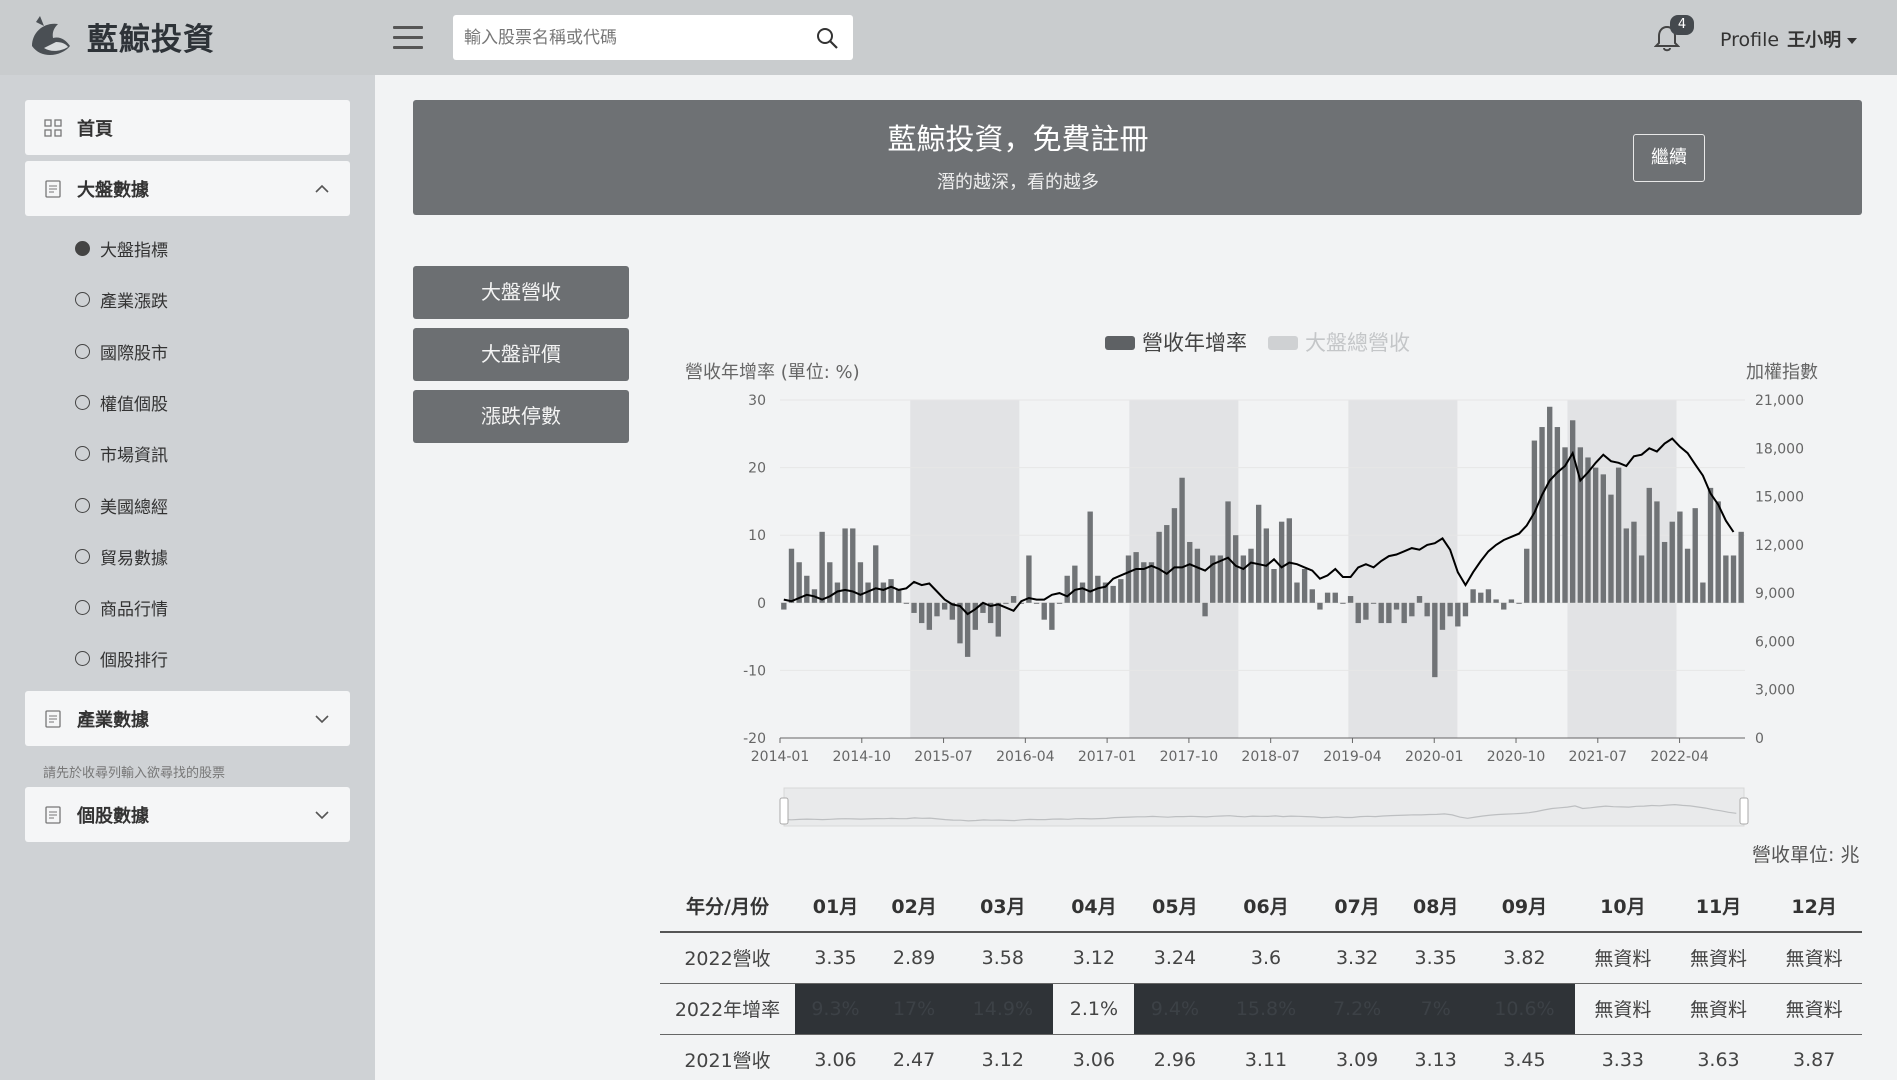 The width and height of the screenshot is (1897, 1080). Describe the element at coordinates (1352, 757) in the screenshot. I see `x-tick-label: 2019-04` at that location.